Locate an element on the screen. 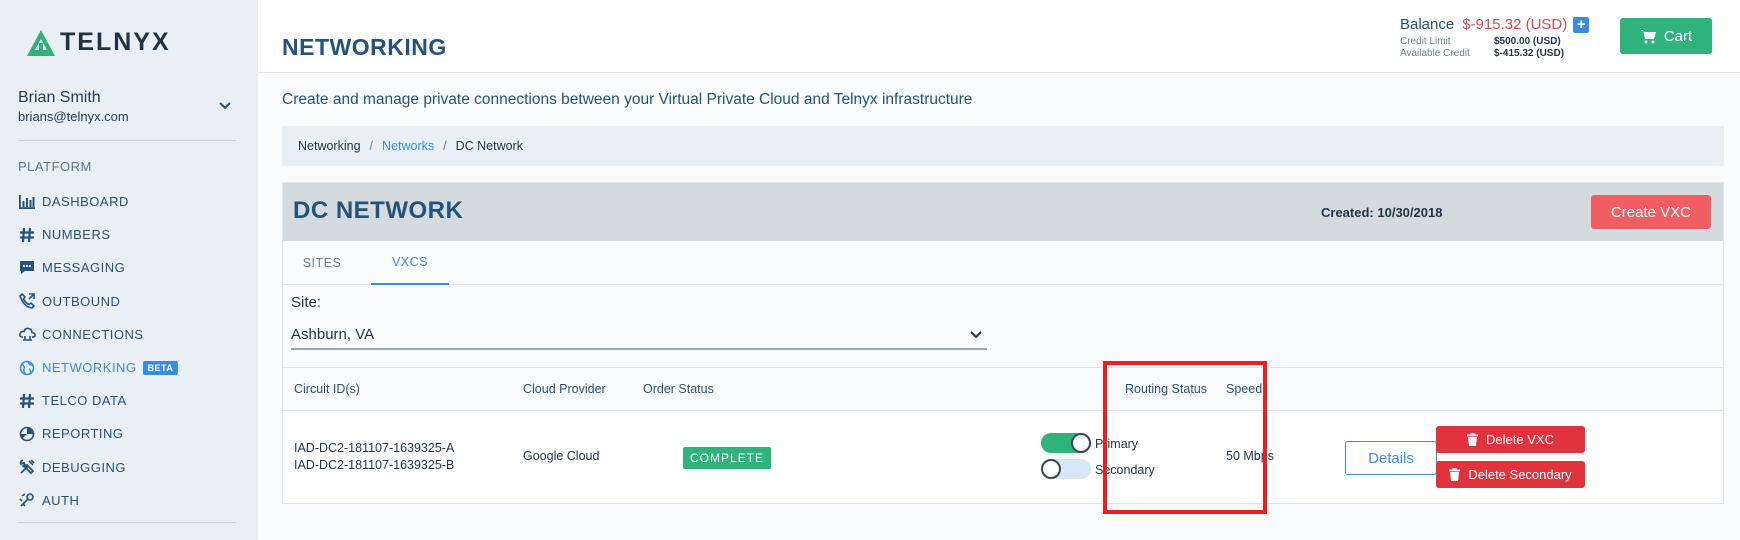 The width and height of the screenshot is (1740, 540). cart-icon is located at coordinates (1647, 36).